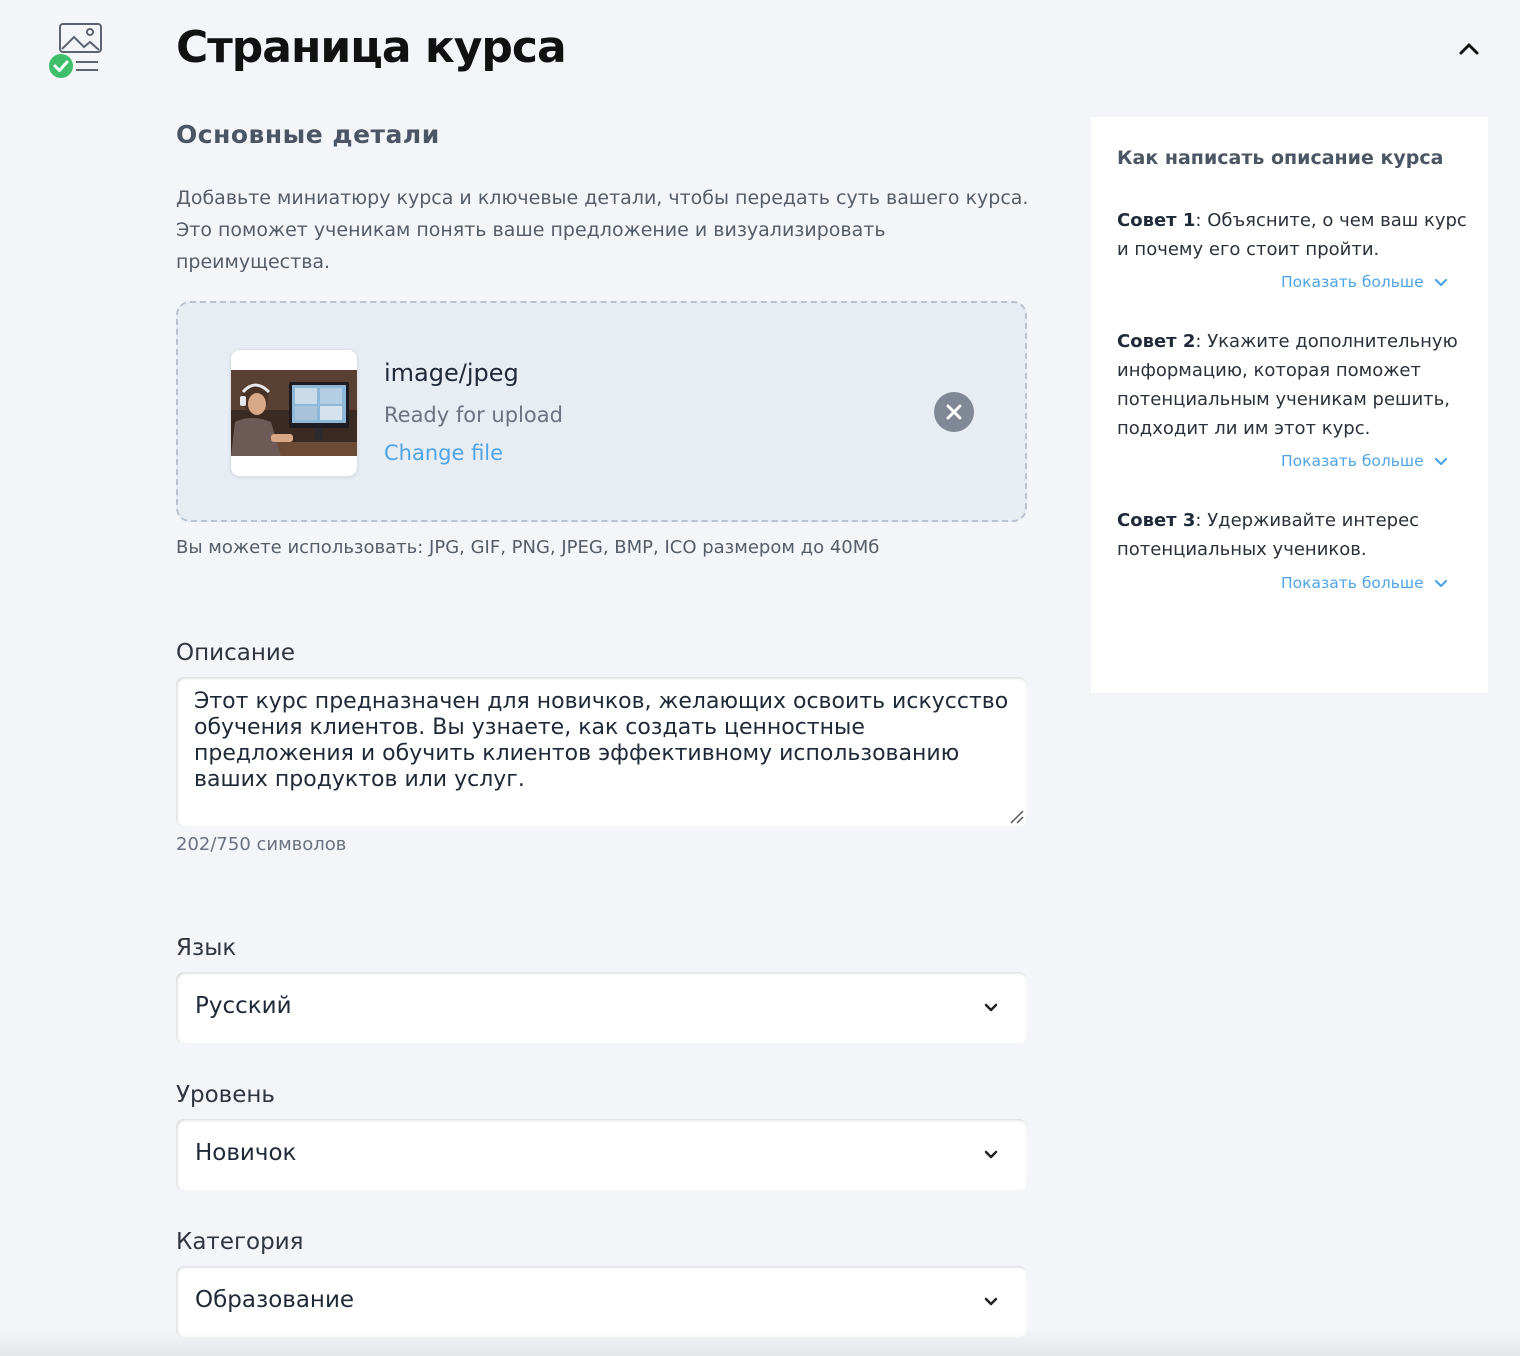 Image resolution: width=1520 pixels, height=1356 pixels. I want to click on bottom-edge-shadow, so click(760, 1342).